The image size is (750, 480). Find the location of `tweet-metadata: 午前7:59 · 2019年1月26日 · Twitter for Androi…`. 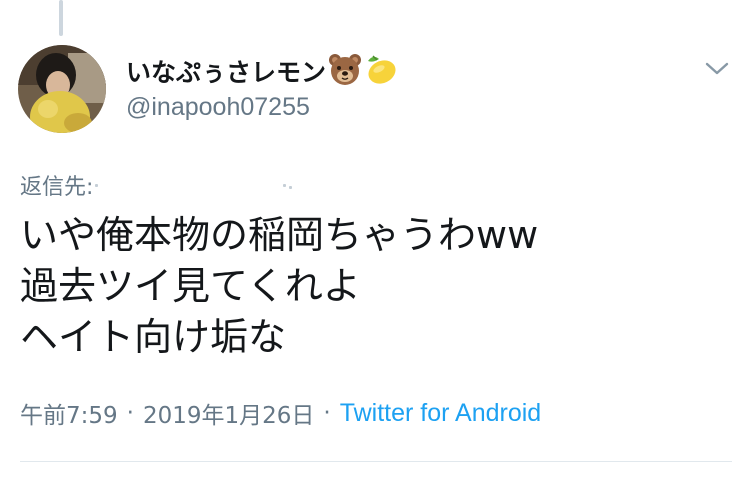

tweet-metadata: 午前7:59 · 2019年1月26日 · Twitter for Androi… is located at coordinates (280, 413).